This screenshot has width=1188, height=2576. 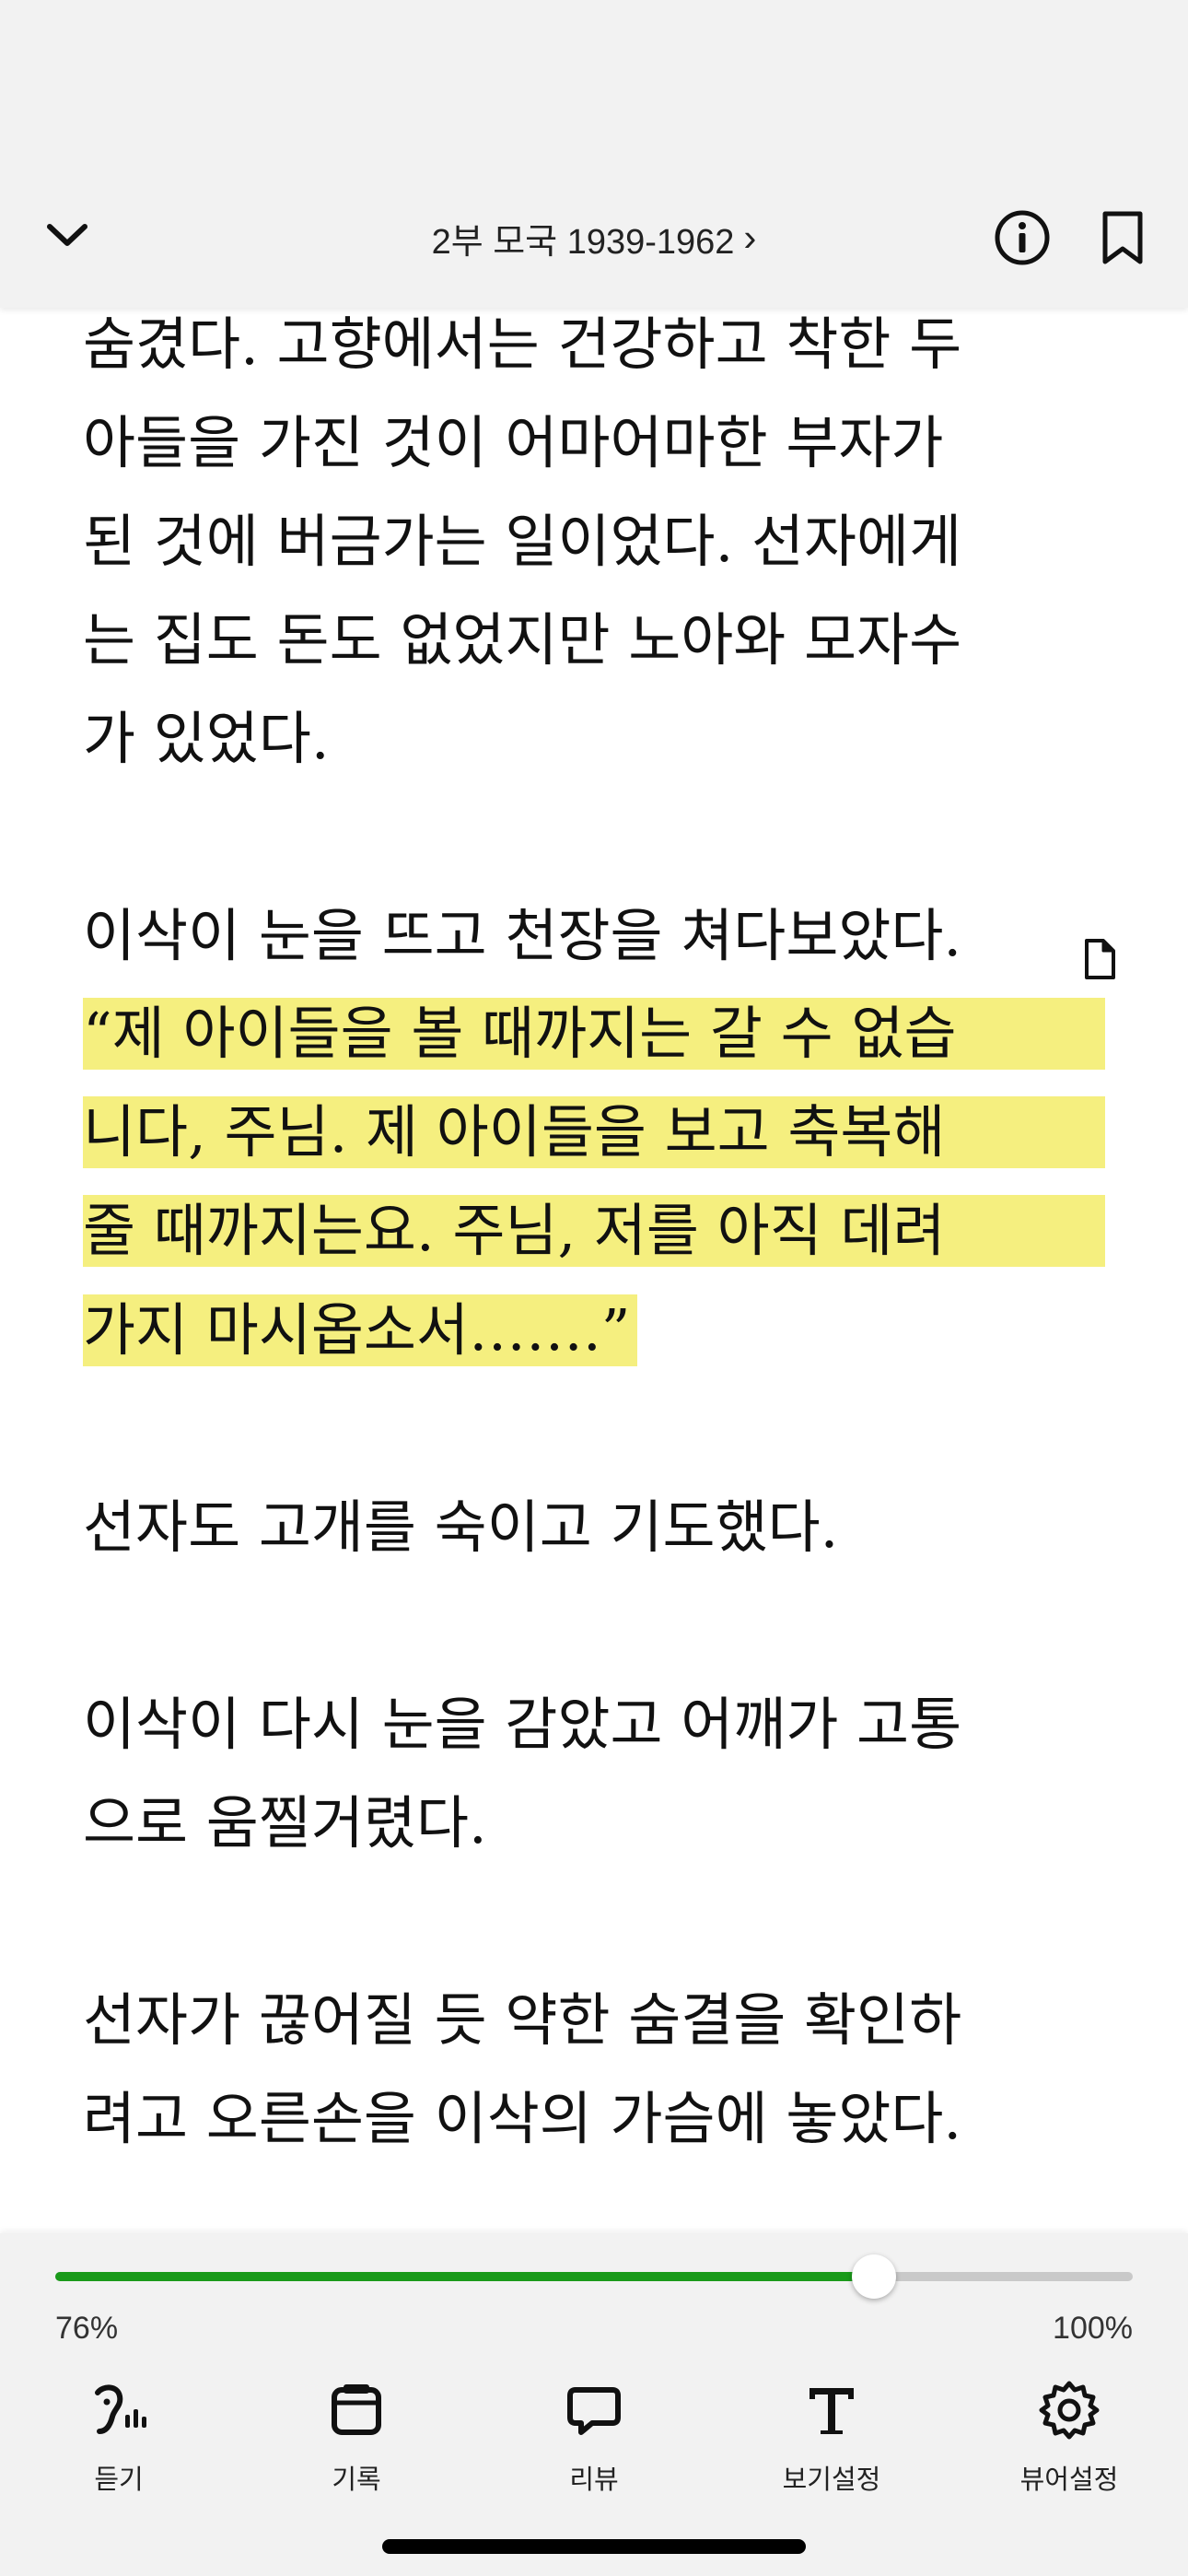 What do you see at coordinates (831, 2480) in the screenshot?
I see `text-settings-label: 보기설정` at bounding box center [831, 2480].